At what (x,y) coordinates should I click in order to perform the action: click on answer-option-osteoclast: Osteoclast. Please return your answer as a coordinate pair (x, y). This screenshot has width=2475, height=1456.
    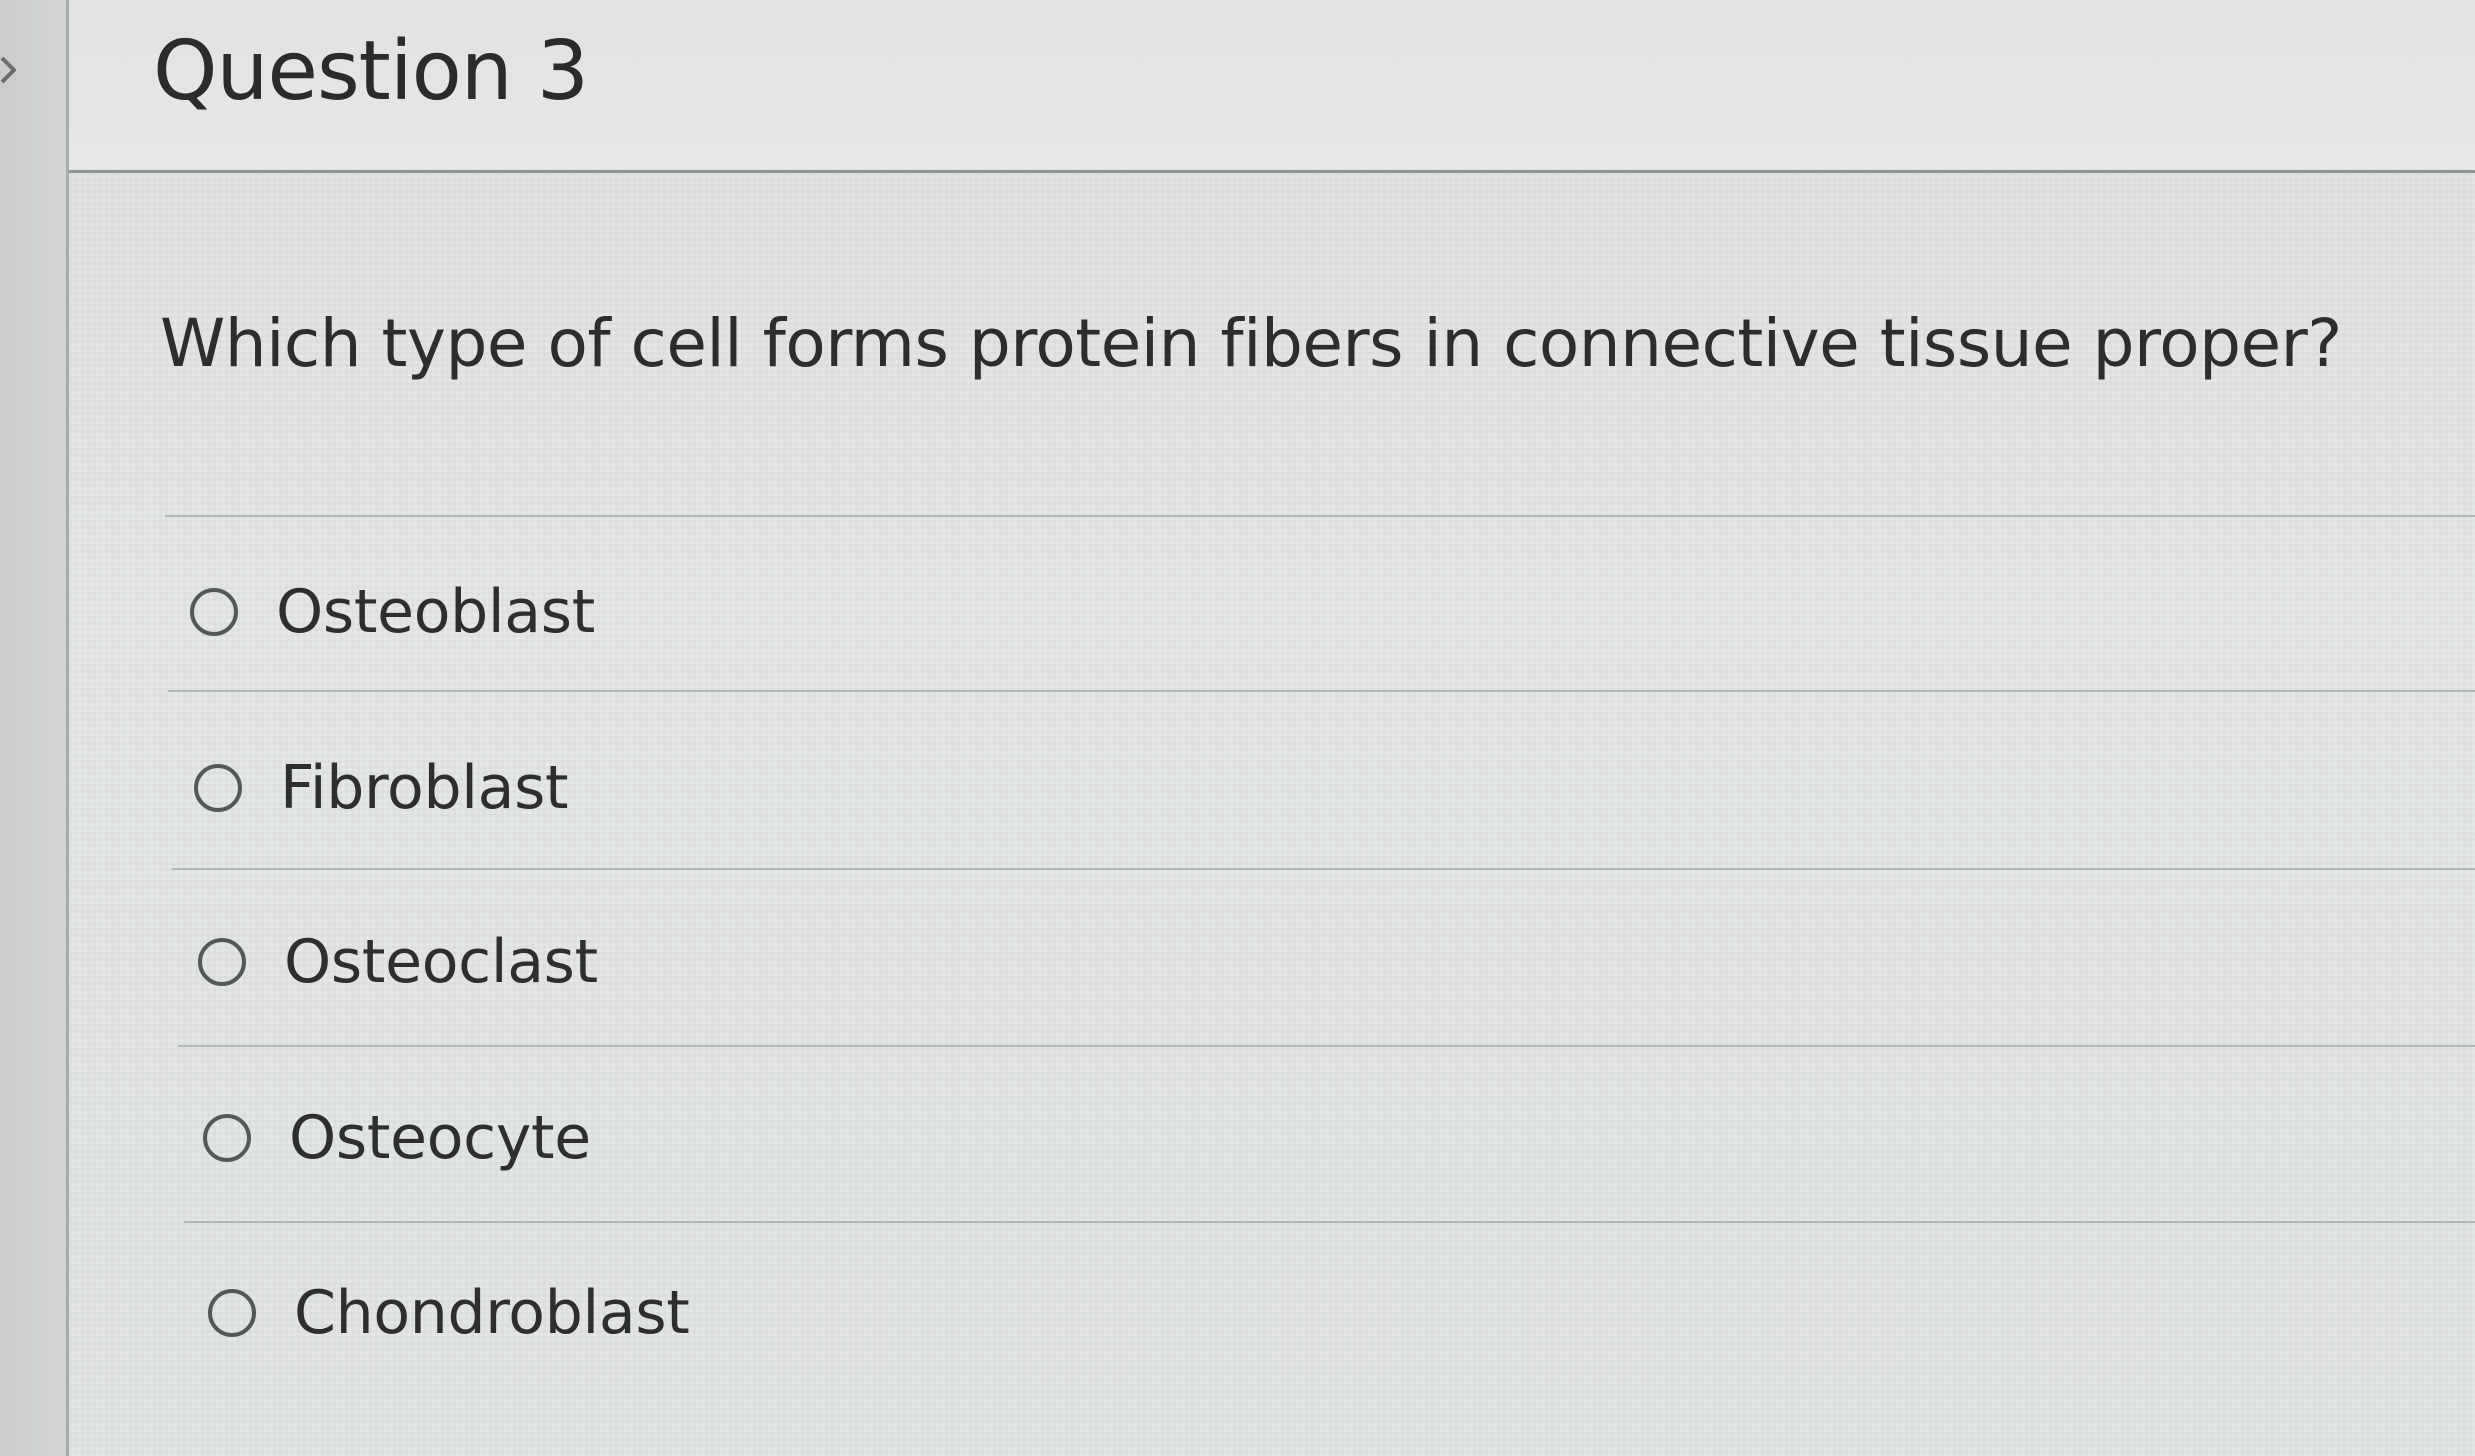
    Looking at the image, I should click on (398, 962).